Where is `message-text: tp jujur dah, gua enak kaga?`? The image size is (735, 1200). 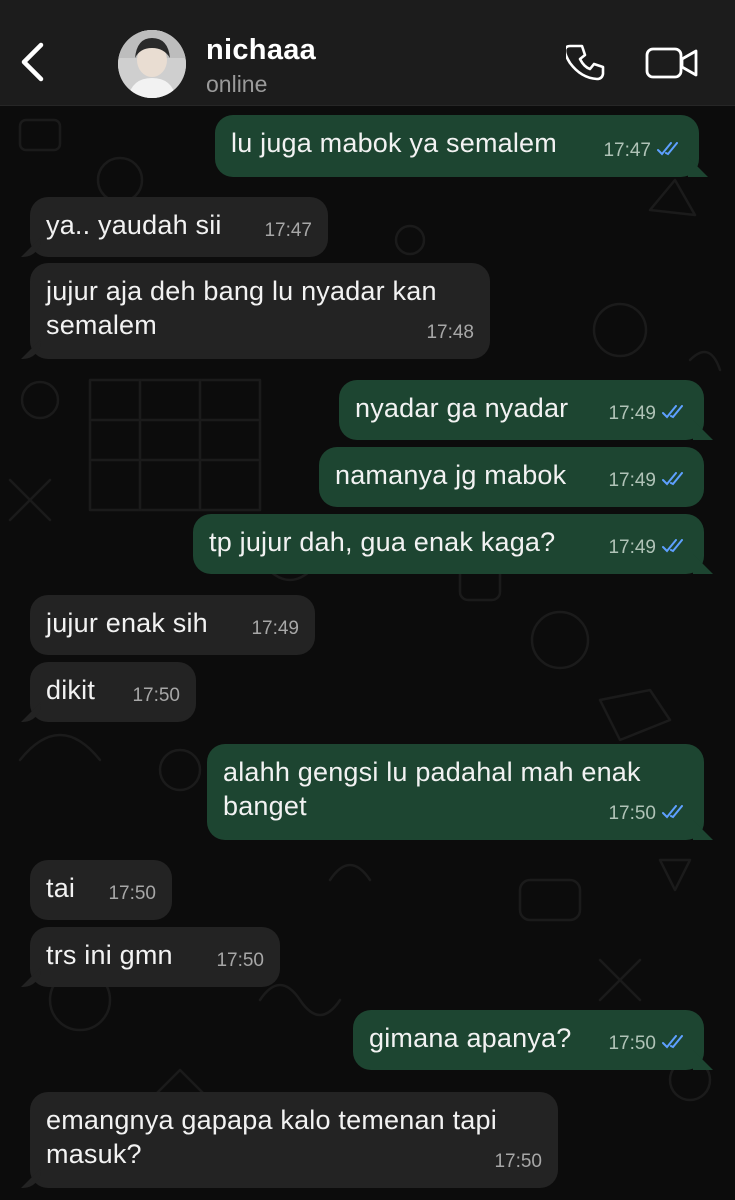 message-text: tp jujur dah, gua enak kaga? is located at coordinates (382, 542).